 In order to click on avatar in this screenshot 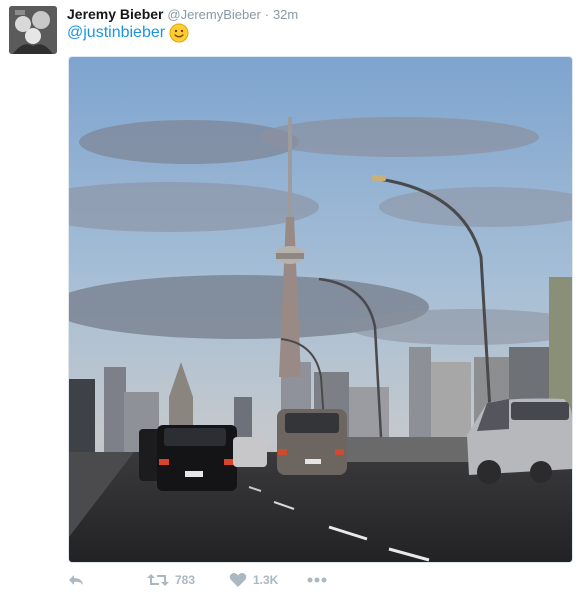, I will do `click(33, 30)`.